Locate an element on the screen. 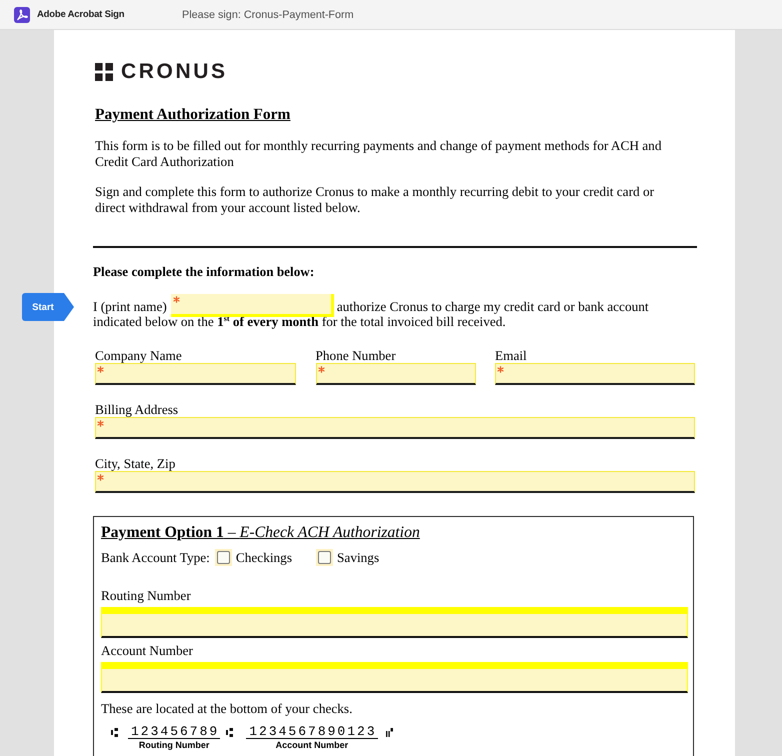  field-label: Email is located at coordinates (511, 355).